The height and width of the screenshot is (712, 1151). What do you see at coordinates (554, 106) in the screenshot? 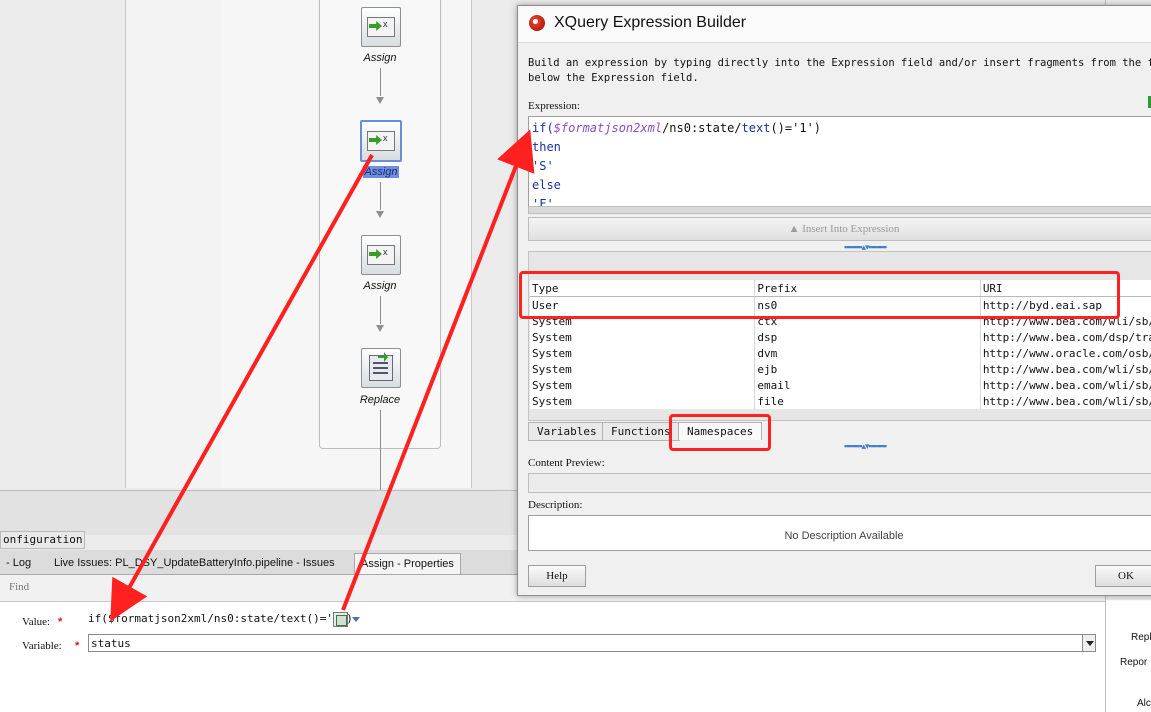
I see `expression-label: Expression:` at bounding box center [554, 106].